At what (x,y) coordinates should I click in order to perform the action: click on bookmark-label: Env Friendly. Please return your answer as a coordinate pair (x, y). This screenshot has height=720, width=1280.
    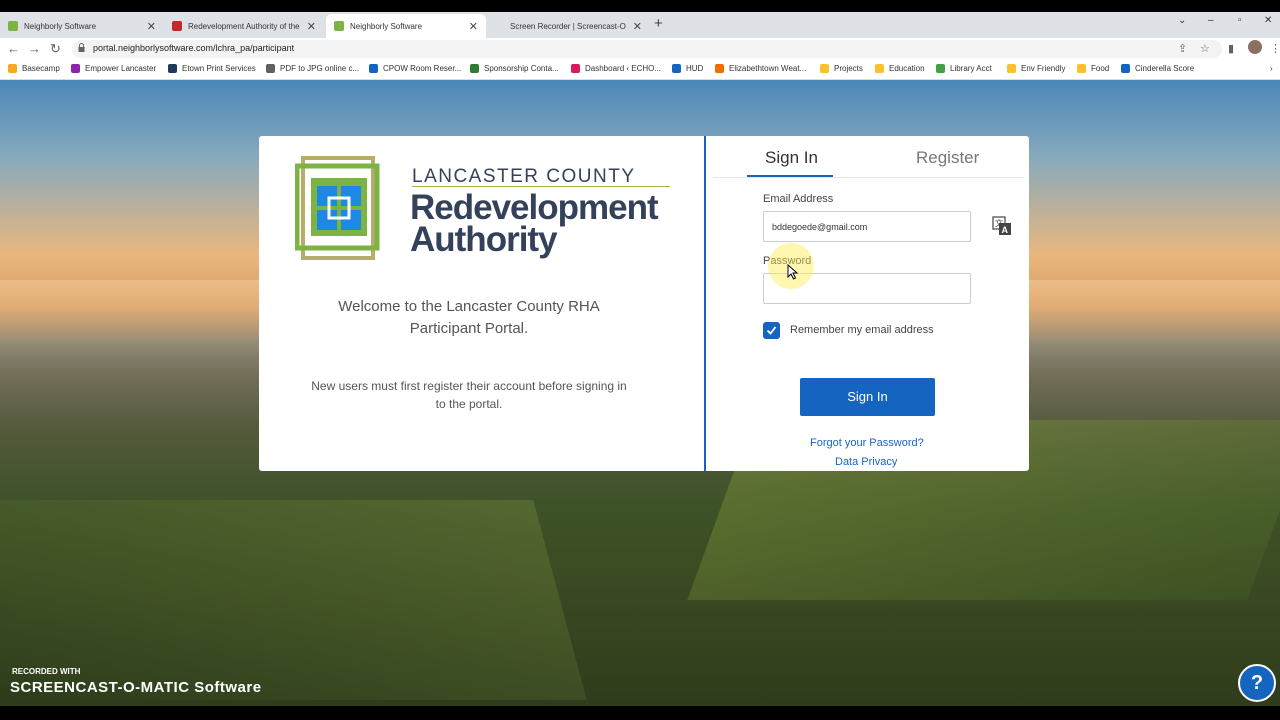
    Looking at the image, I should click on (1043, 68).